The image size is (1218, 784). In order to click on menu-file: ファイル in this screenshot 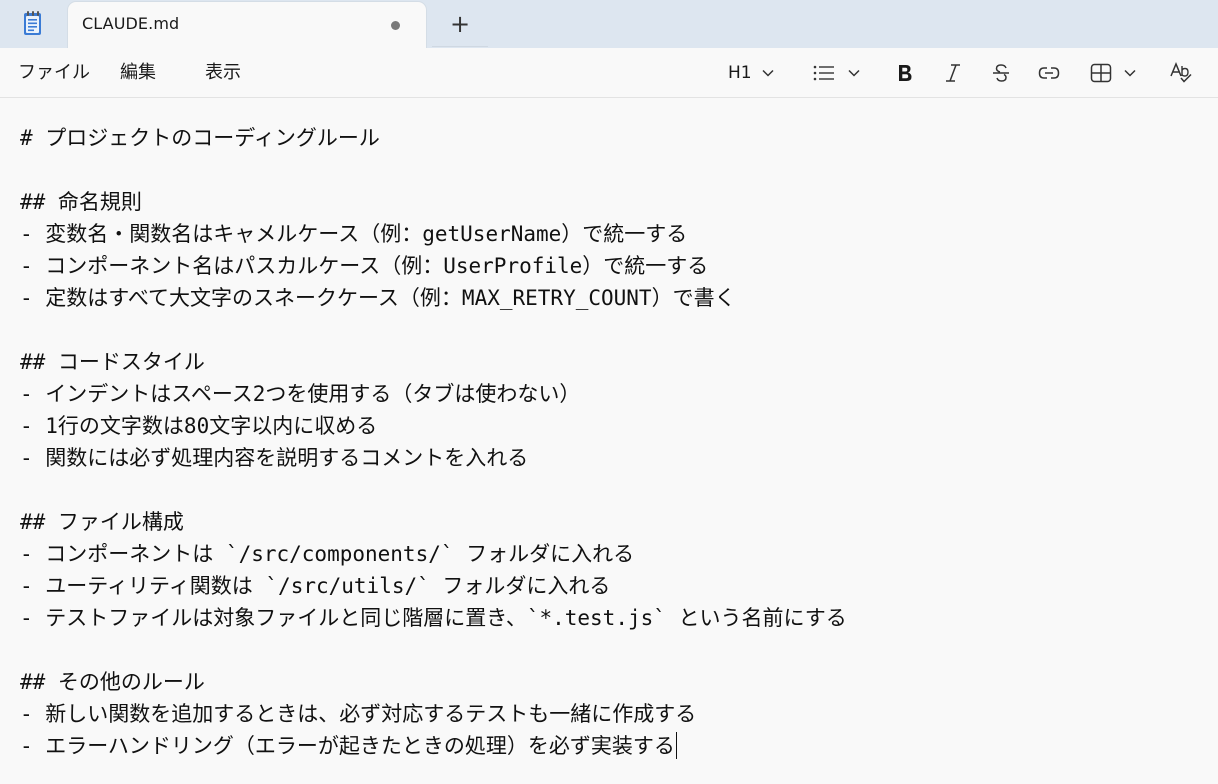, I will do `click(54, 73)`.